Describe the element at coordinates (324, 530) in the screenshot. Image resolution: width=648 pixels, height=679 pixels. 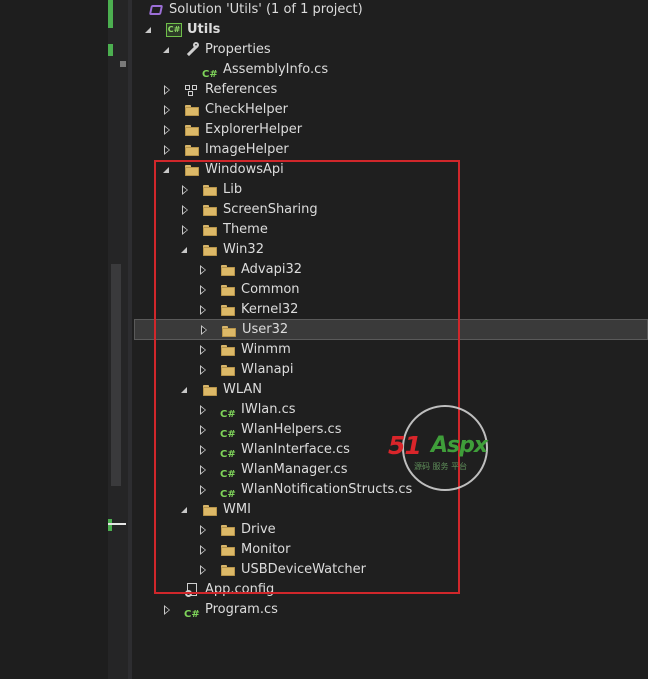
I see `tree-item-drive: Drive` at that location.